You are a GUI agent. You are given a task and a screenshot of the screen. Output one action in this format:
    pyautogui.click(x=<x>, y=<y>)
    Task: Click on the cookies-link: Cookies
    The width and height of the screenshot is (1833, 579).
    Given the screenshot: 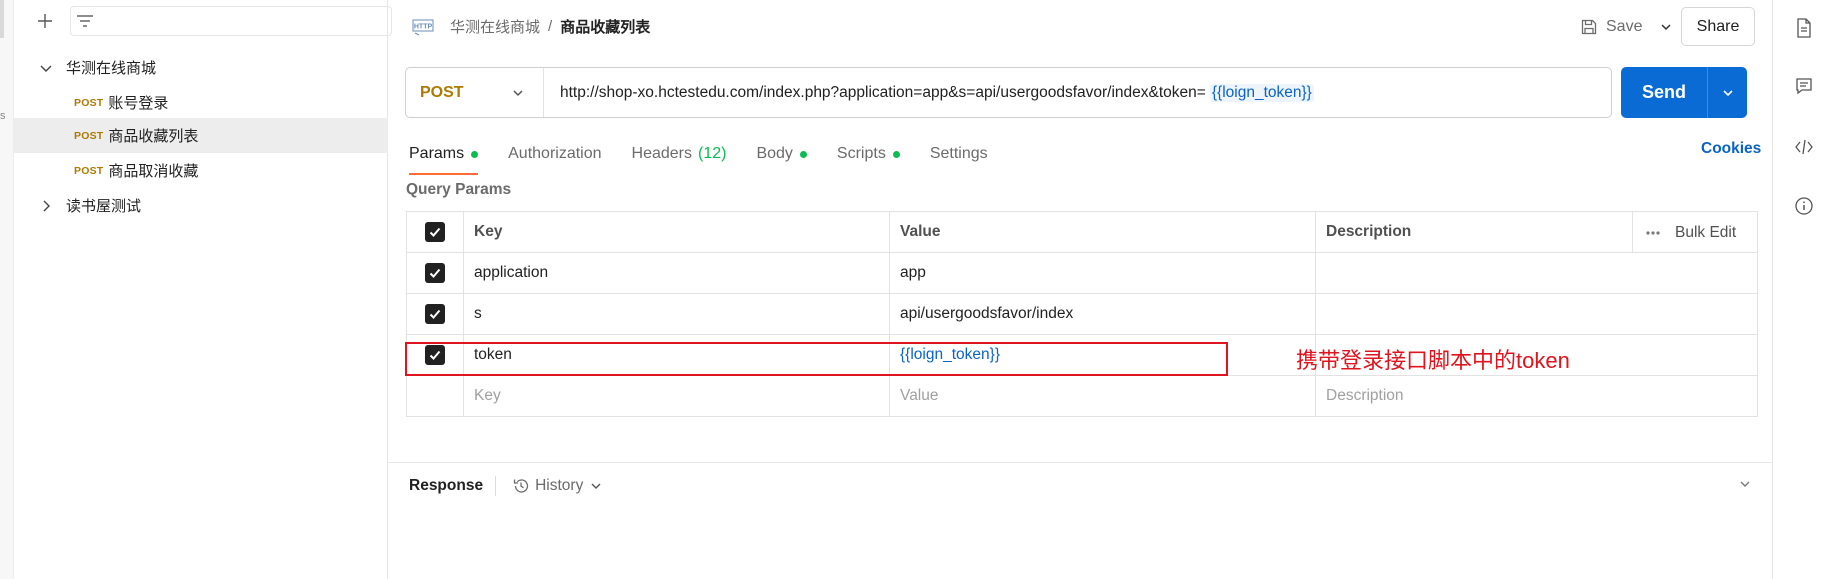 What is the action you would take?
    pyautogui.click(x=1731, y=149)
    